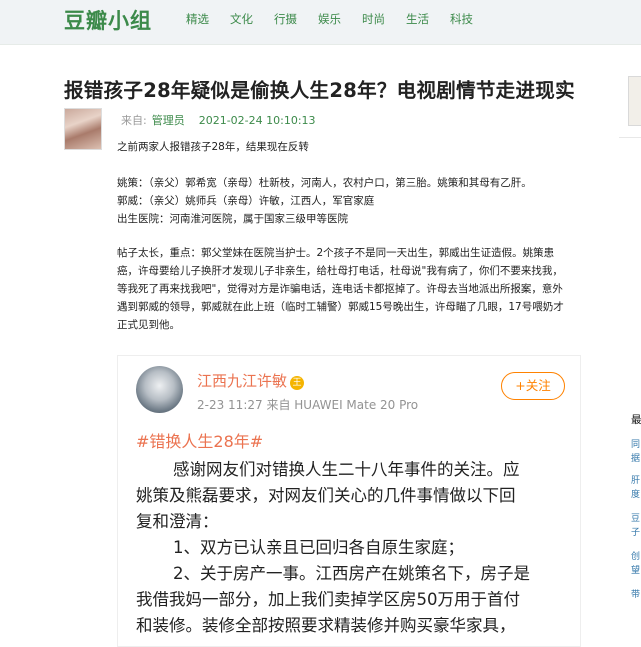  I want to click on weibo-user-avatar, so click(159, 389).